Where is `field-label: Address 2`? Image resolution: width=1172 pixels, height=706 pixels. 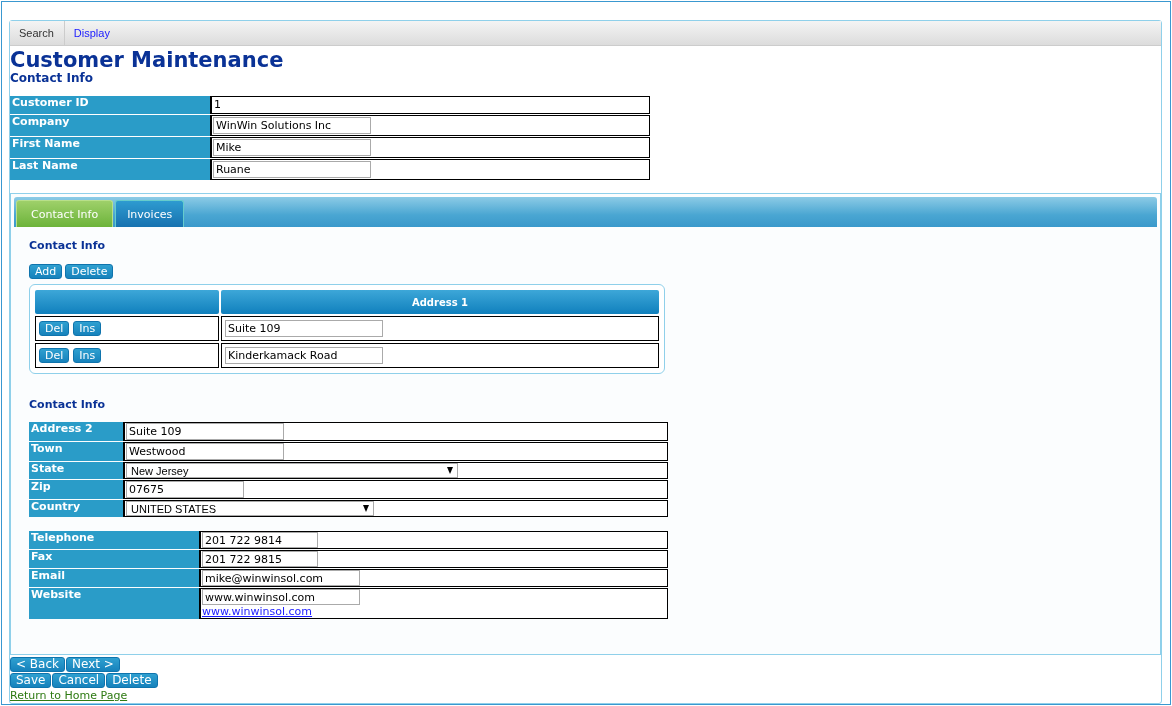 field-label: Address 2 is located at coordinates (76, 431).